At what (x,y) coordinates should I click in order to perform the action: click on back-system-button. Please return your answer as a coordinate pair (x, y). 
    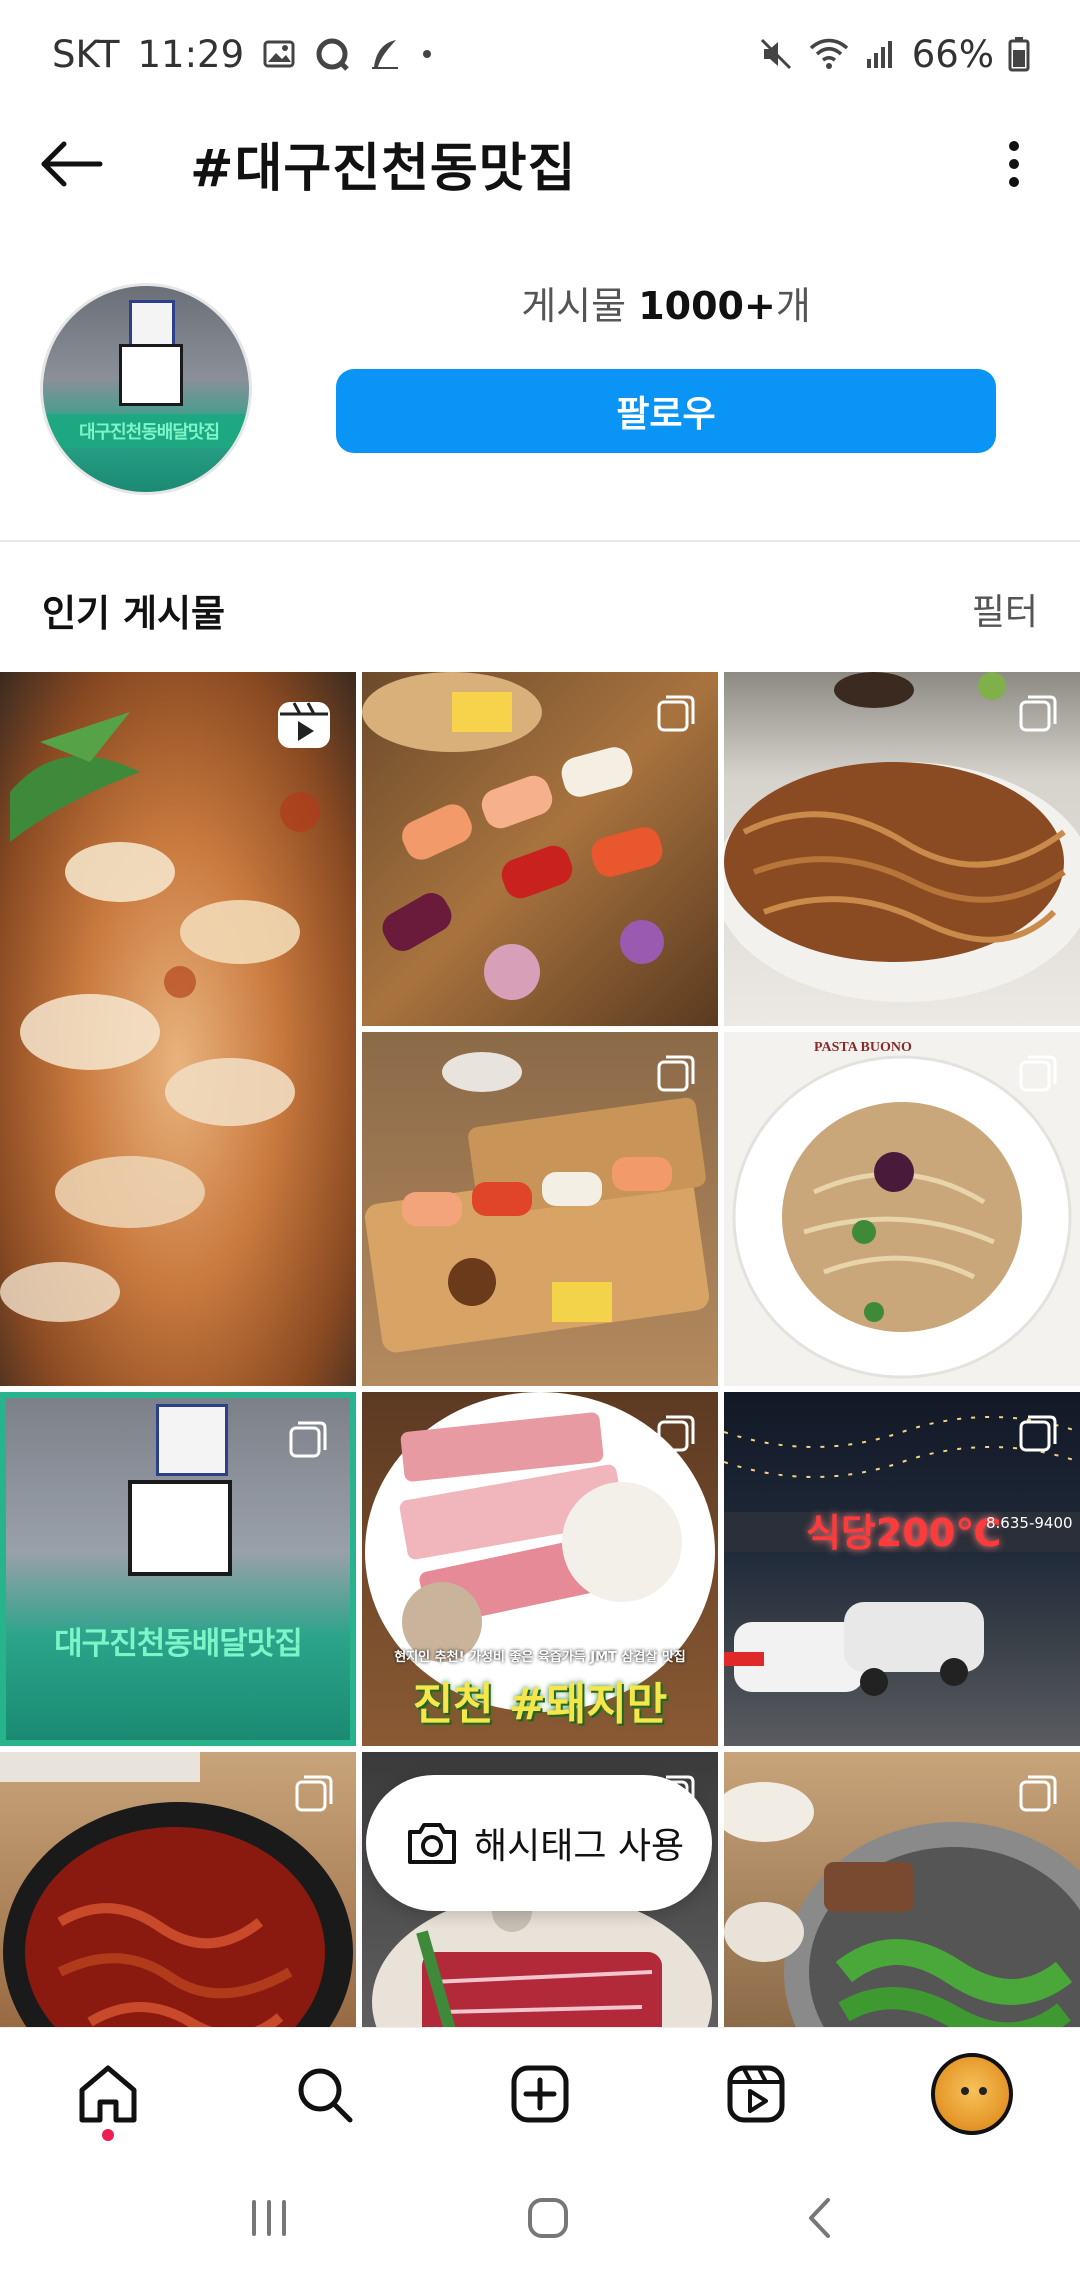
    Looking at the image, I should click on (819, 2220).